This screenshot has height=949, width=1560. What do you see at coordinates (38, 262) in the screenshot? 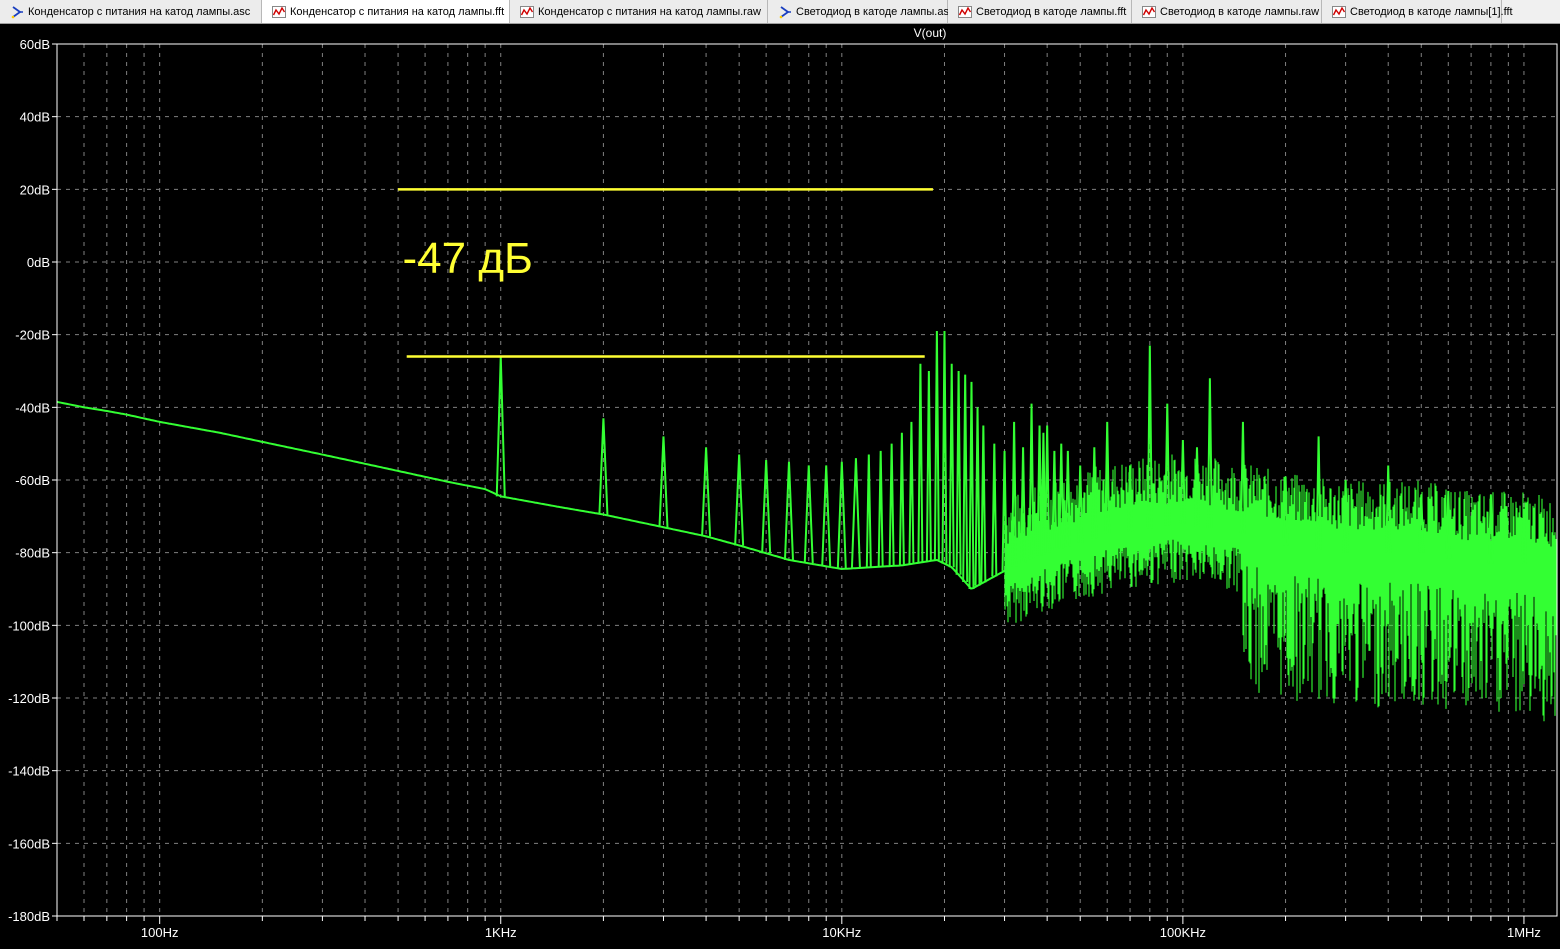
I see `y-tick-label: 0dB` at bounding box center [38, 262].